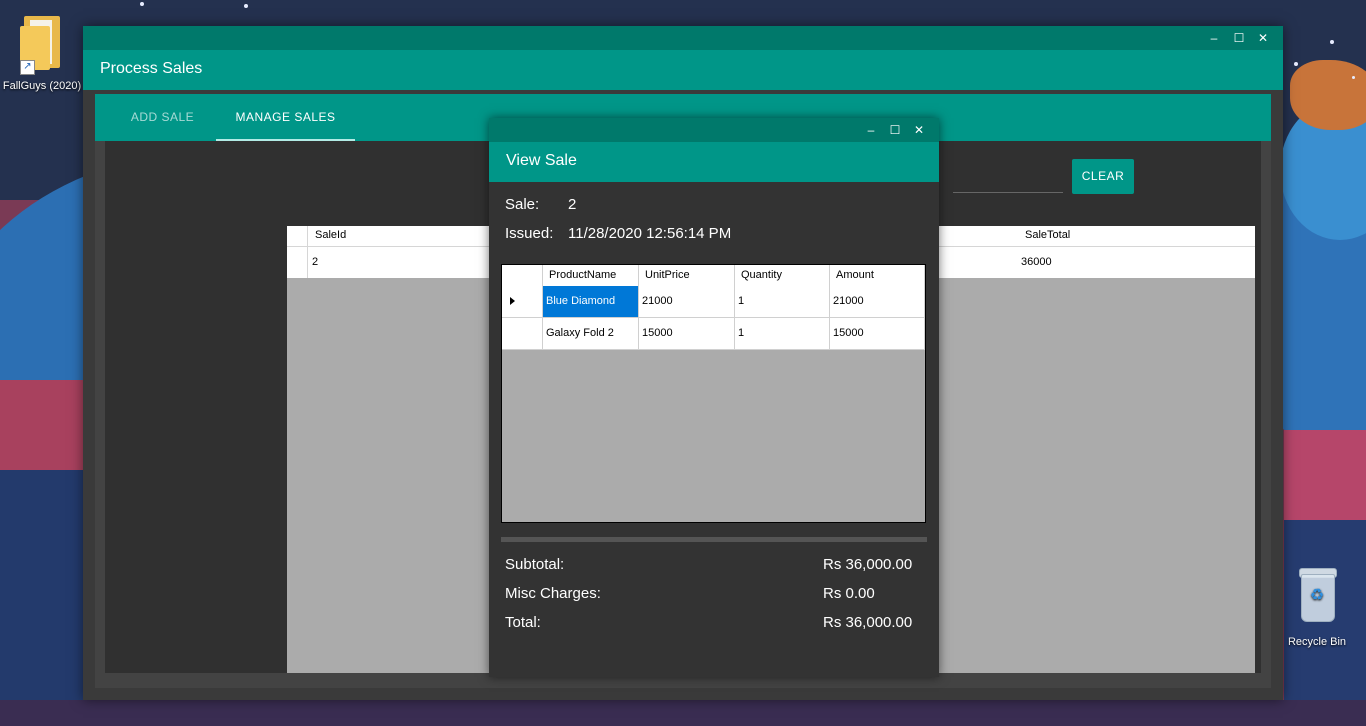  What do you see at coordinates (553, 593) in the screenshot?
I see `misc-charges-label: Misc Charges:` at bounding box center [553, 593].